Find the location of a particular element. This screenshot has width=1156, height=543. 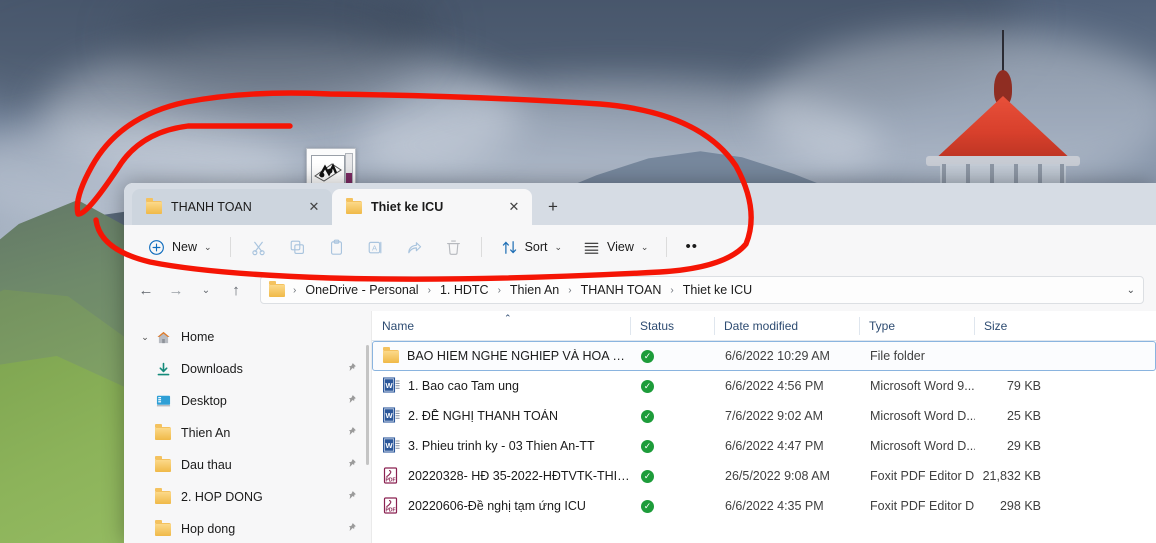

sidebar-item-dau-thau: Dau thau is located at coordinates (246, 465).